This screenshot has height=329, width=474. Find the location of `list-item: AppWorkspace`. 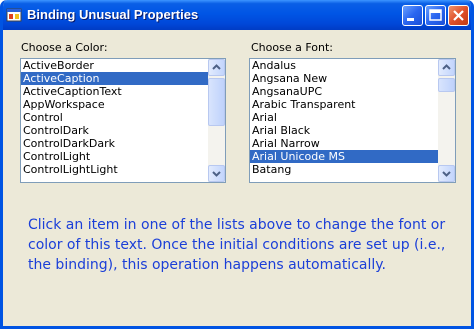

list-item: AppWorkspace is located at coordinates (114, 104).